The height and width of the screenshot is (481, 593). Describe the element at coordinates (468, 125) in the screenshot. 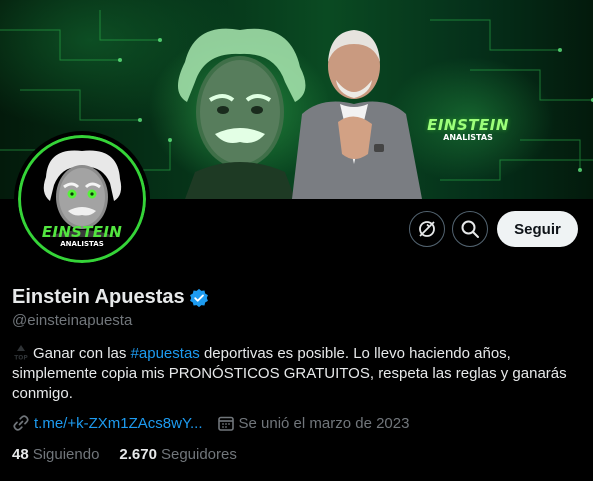

I see `banner-logo-main-text: EINSTEIN` at that location.